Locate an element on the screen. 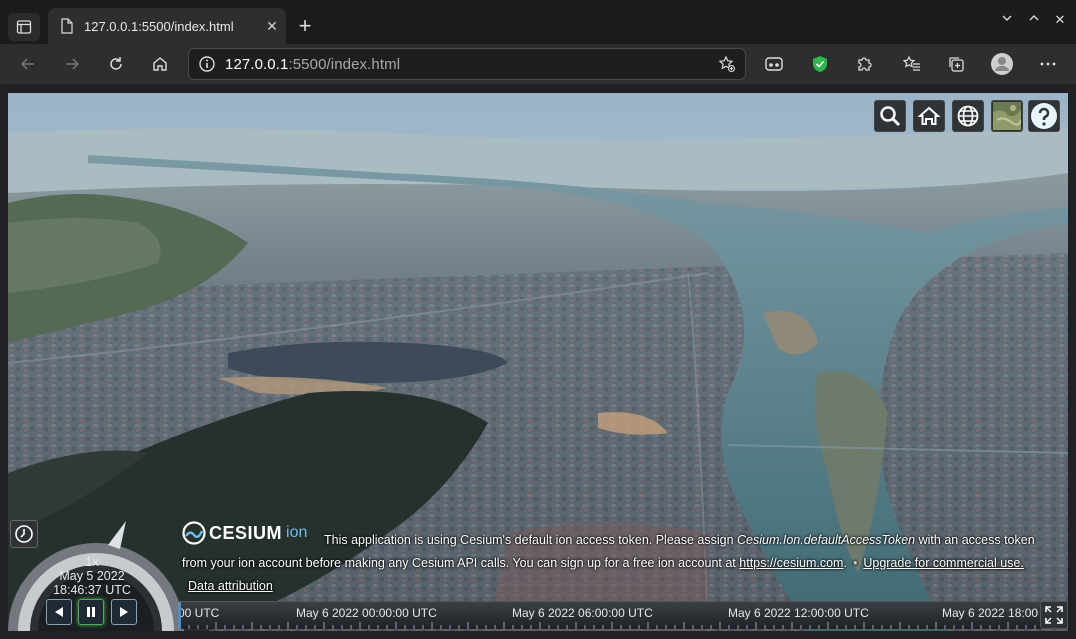 The width and height of the screenshot is (1076, 639). reload-icon is located at coordinates (116, 63).